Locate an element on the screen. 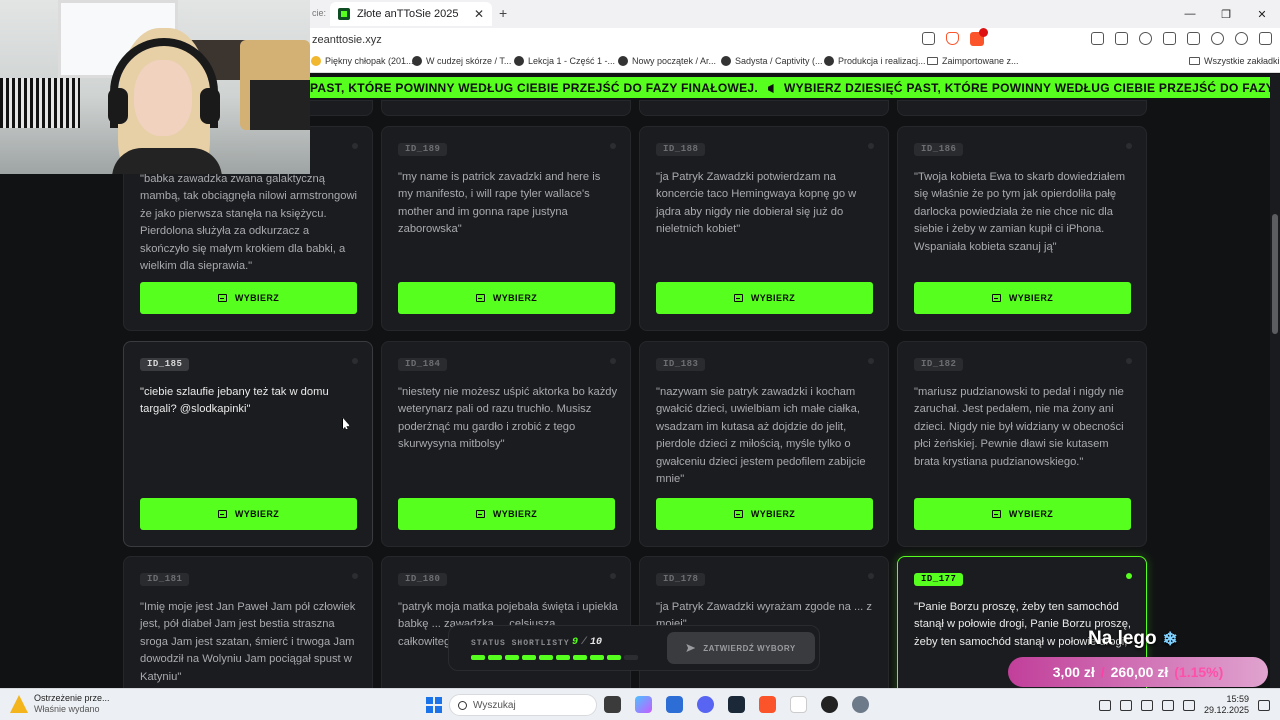  tab-close-icon: ✕ is located at coordinates (479, 14).